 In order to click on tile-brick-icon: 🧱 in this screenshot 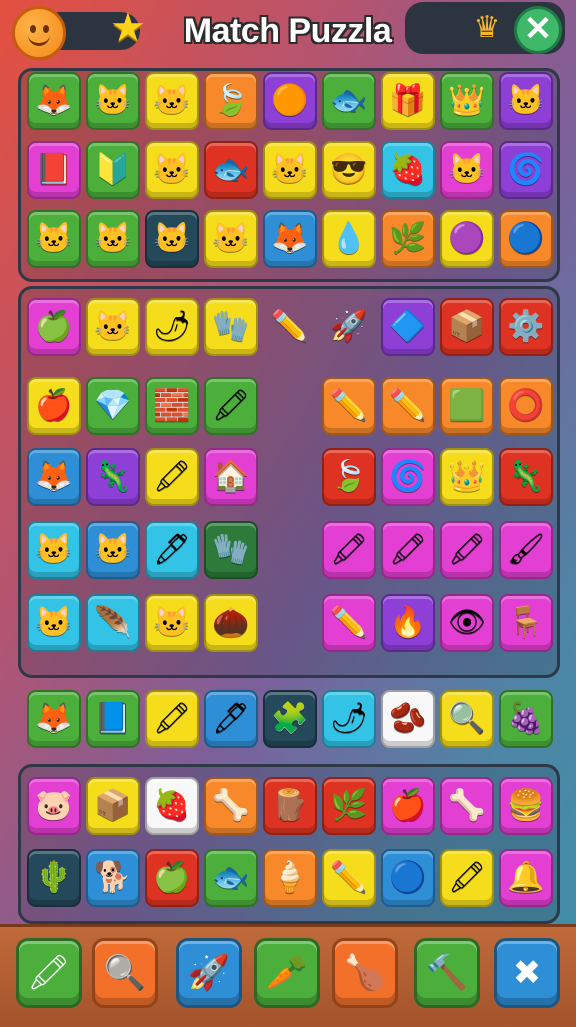, I will do `click(172, 406)`.